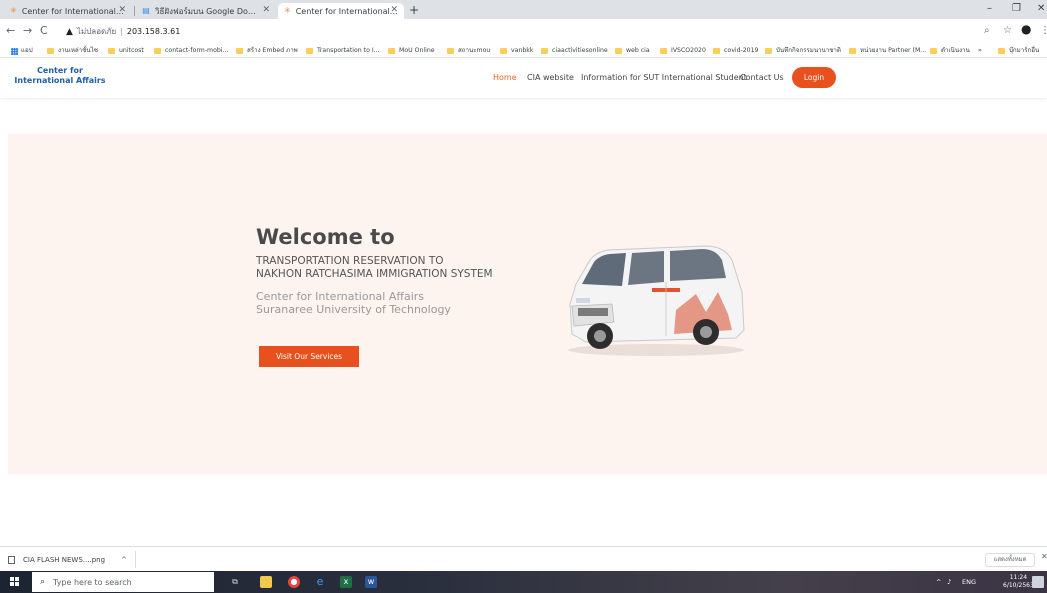  Describe the element at coordinates (741, 50) in the screenshot. I see `bookmark-label: covid-2019` at that location.